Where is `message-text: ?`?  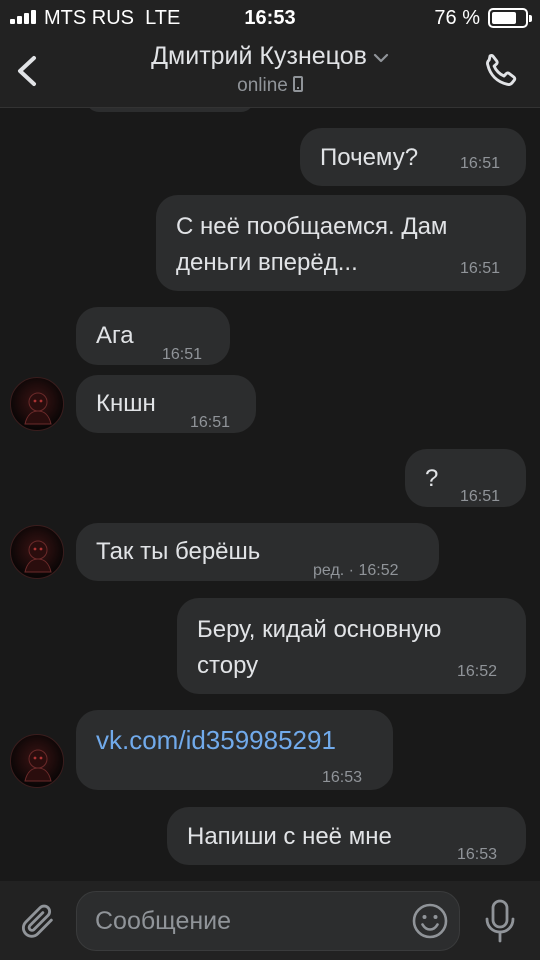 message-text: ? is located at coordinates (432, 478).